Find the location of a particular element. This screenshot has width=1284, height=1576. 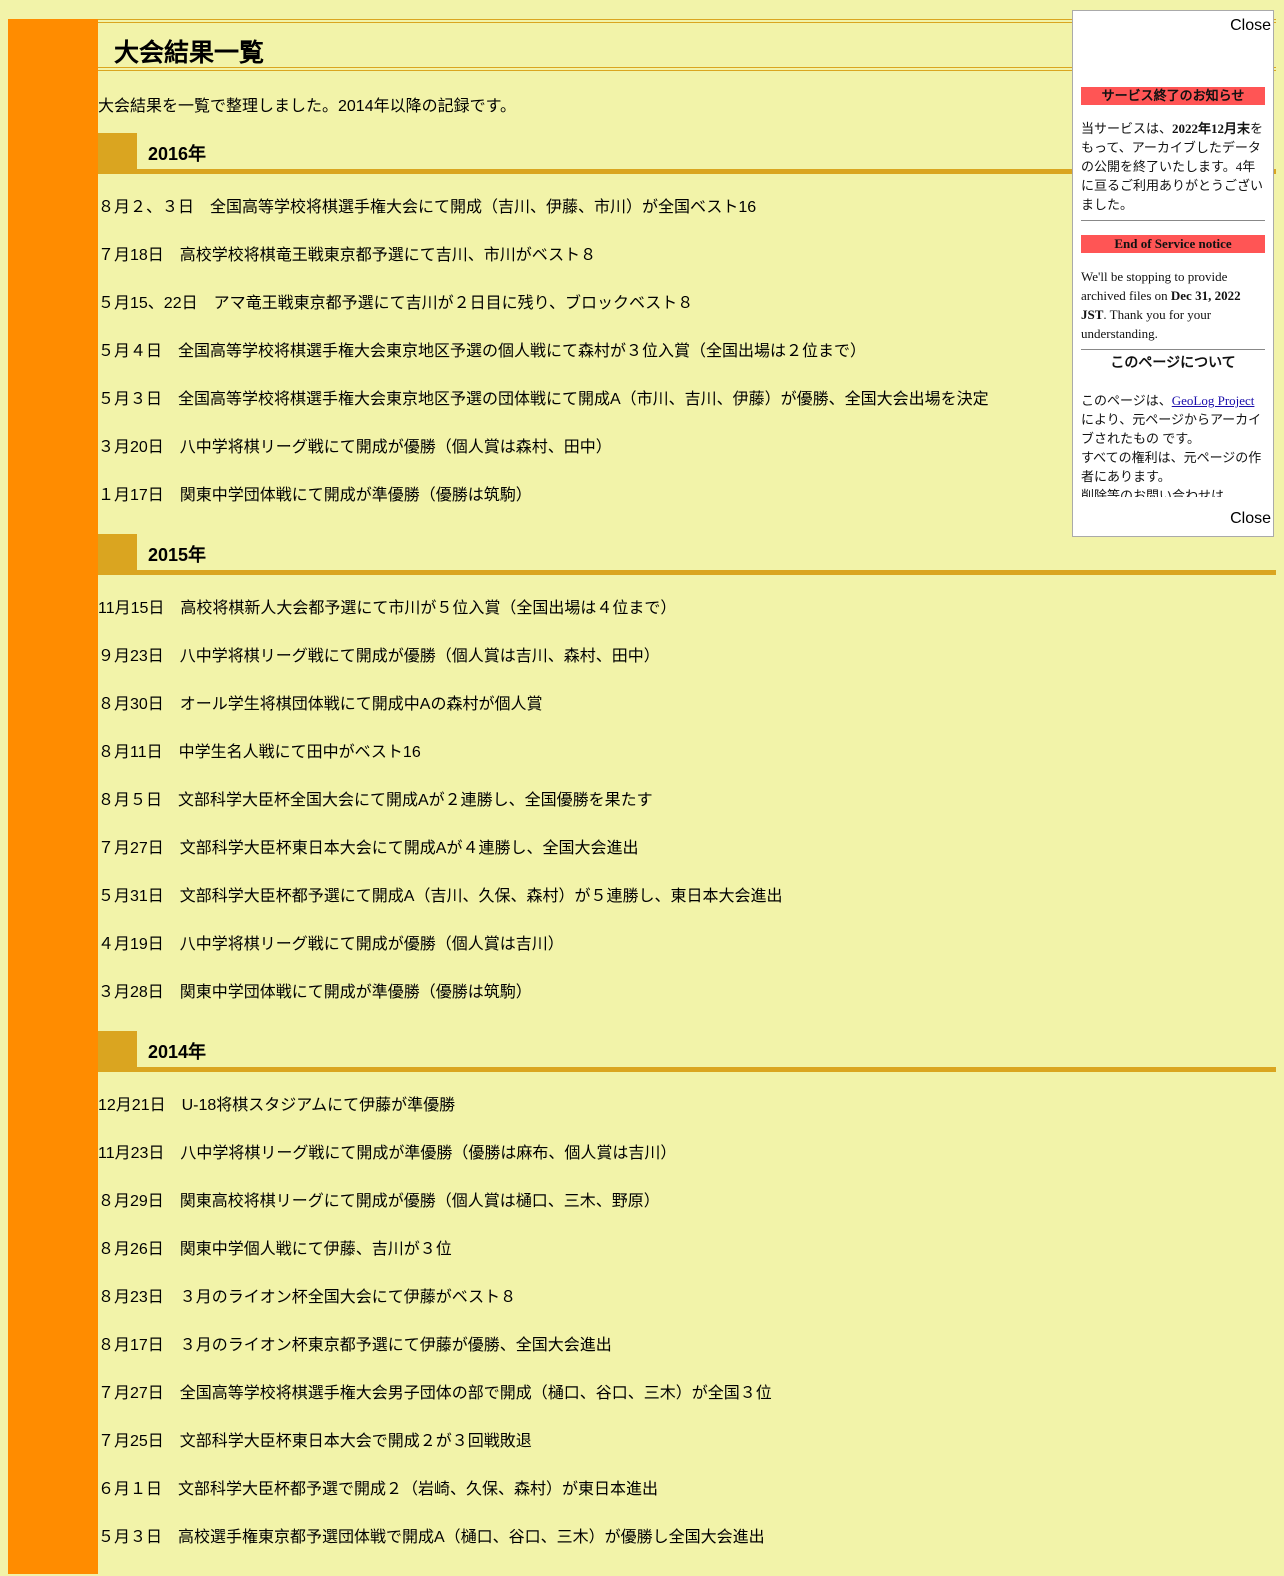

about-text: このページは、 is located at coordinates (1126, 400).